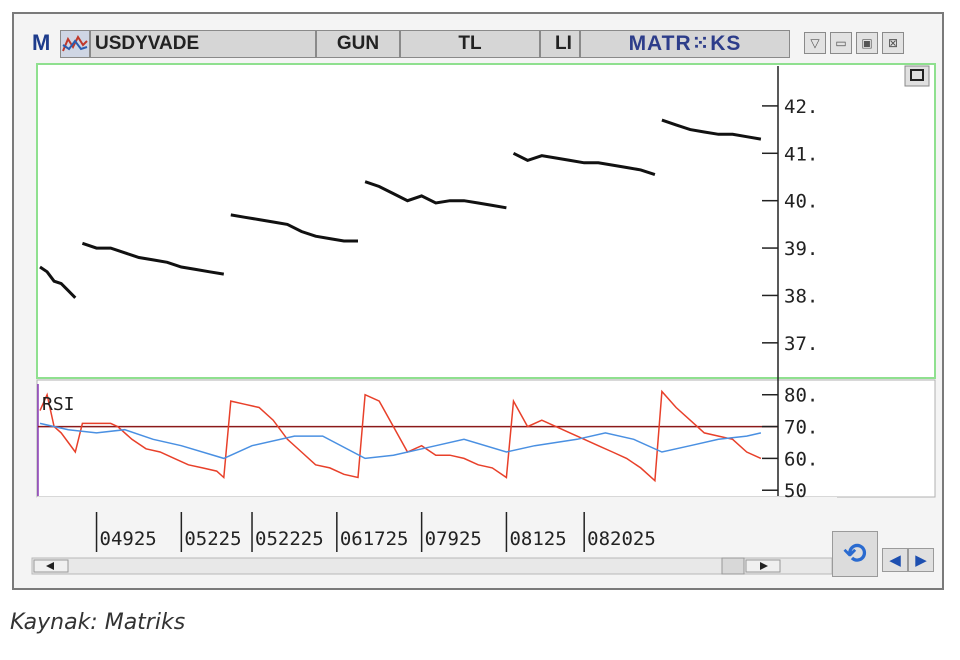 This screenshot has height=660, width=960. I want to click on price-tick-label: 41., so click(801, 154).